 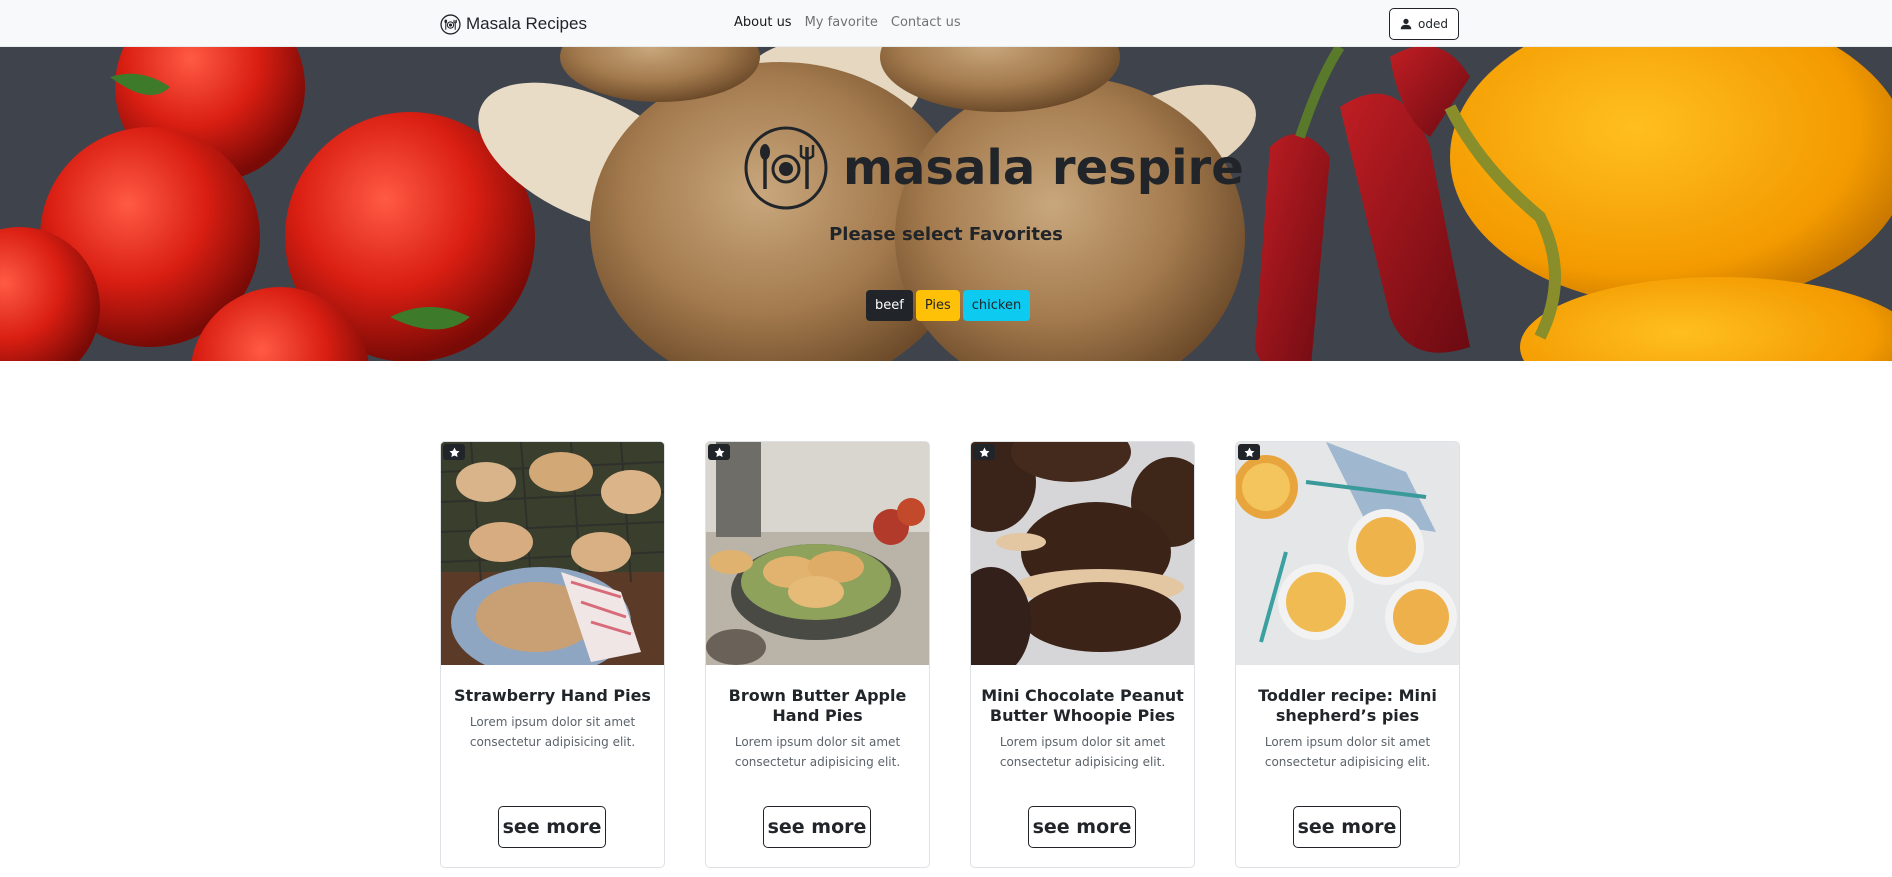 What do you see at coordinates (763, 22) in the screenshot?
I see `nav-link-about-us: About us` at bounding box center [763, 22].